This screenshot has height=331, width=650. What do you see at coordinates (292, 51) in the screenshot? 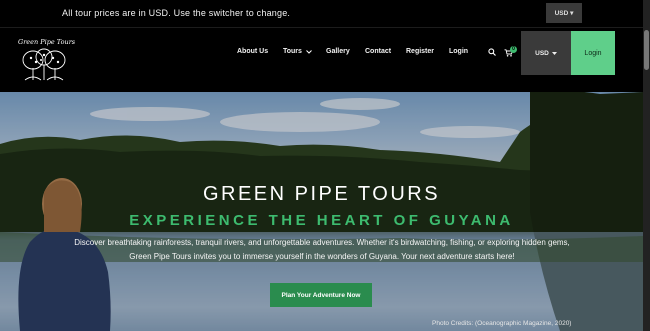
I see `nav-tours-label: Tours` at bounding box center [292, 51].